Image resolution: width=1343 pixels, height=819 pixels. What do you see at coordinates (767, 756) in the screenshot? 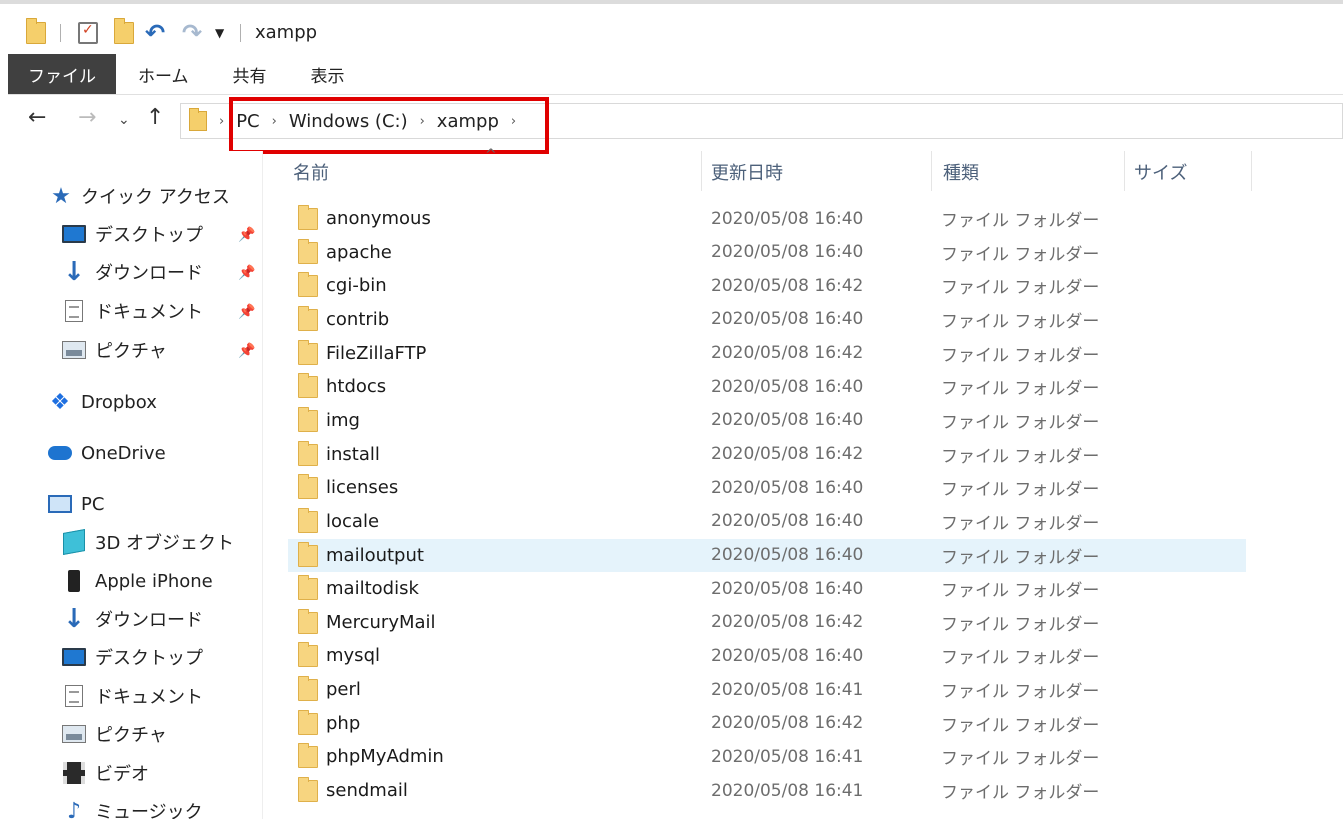
I see `table-row: phpMyAdmin 2020/05/08 16:41 ファイル フォルダー` at bounding box center [767, 756].